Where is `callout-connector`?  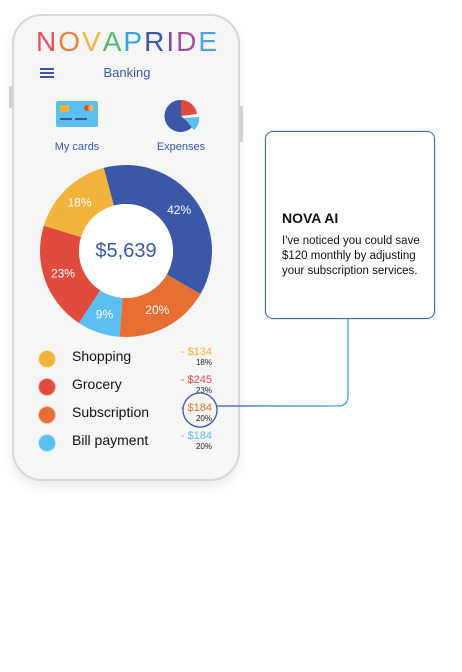 callout-connector is located at coordinates (265, 373).